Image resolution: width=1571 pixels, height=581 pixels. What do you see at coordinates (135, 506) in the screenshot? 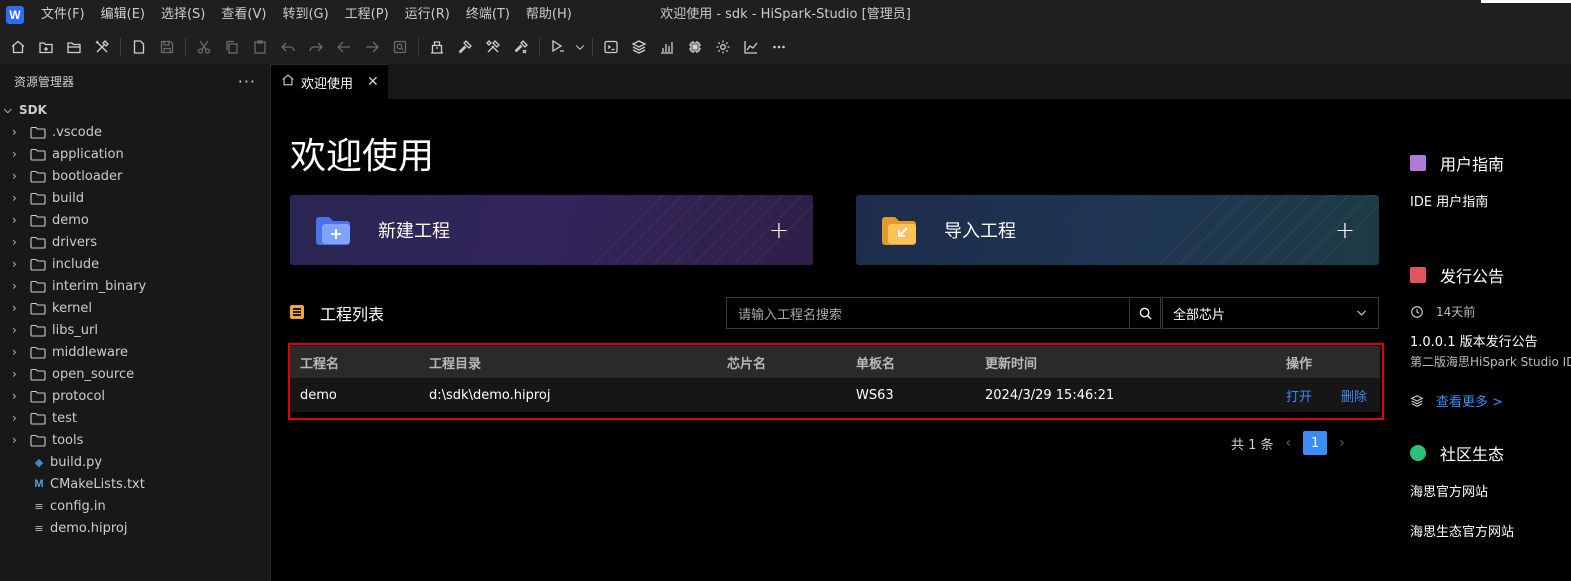
I see `tree-file-item: ≡ config.in` at bounding box center [135, 506].